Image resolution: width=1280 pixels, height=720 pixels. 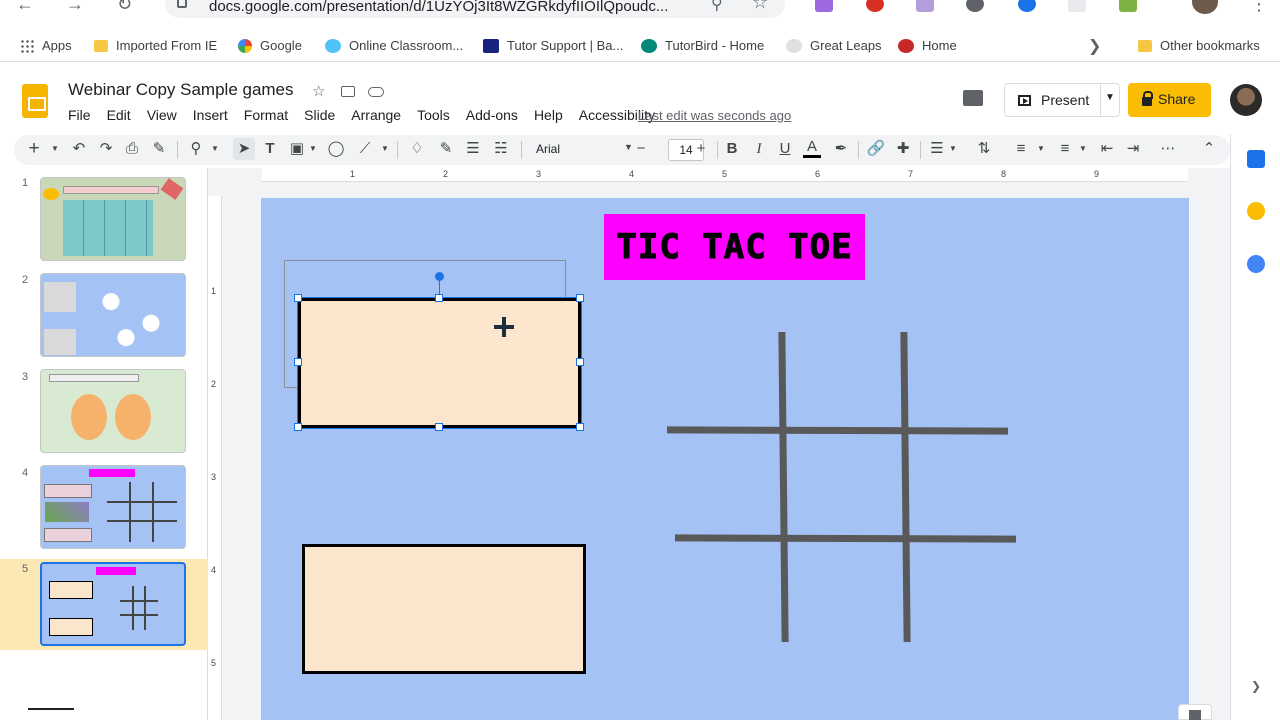 What do you see at coordinates (297, 149) in the screenshot?
I see `image-icon: ▣` at bounding box center [297, 149].